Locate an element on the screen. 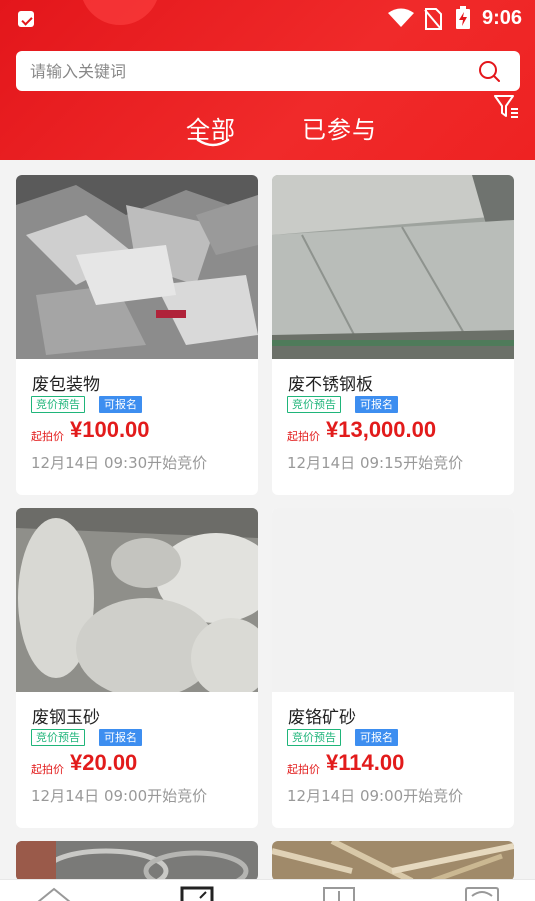 The width and height of the screenshot is (535, 901). auction-title: 废包装物 is located at coordinates (66, 385).